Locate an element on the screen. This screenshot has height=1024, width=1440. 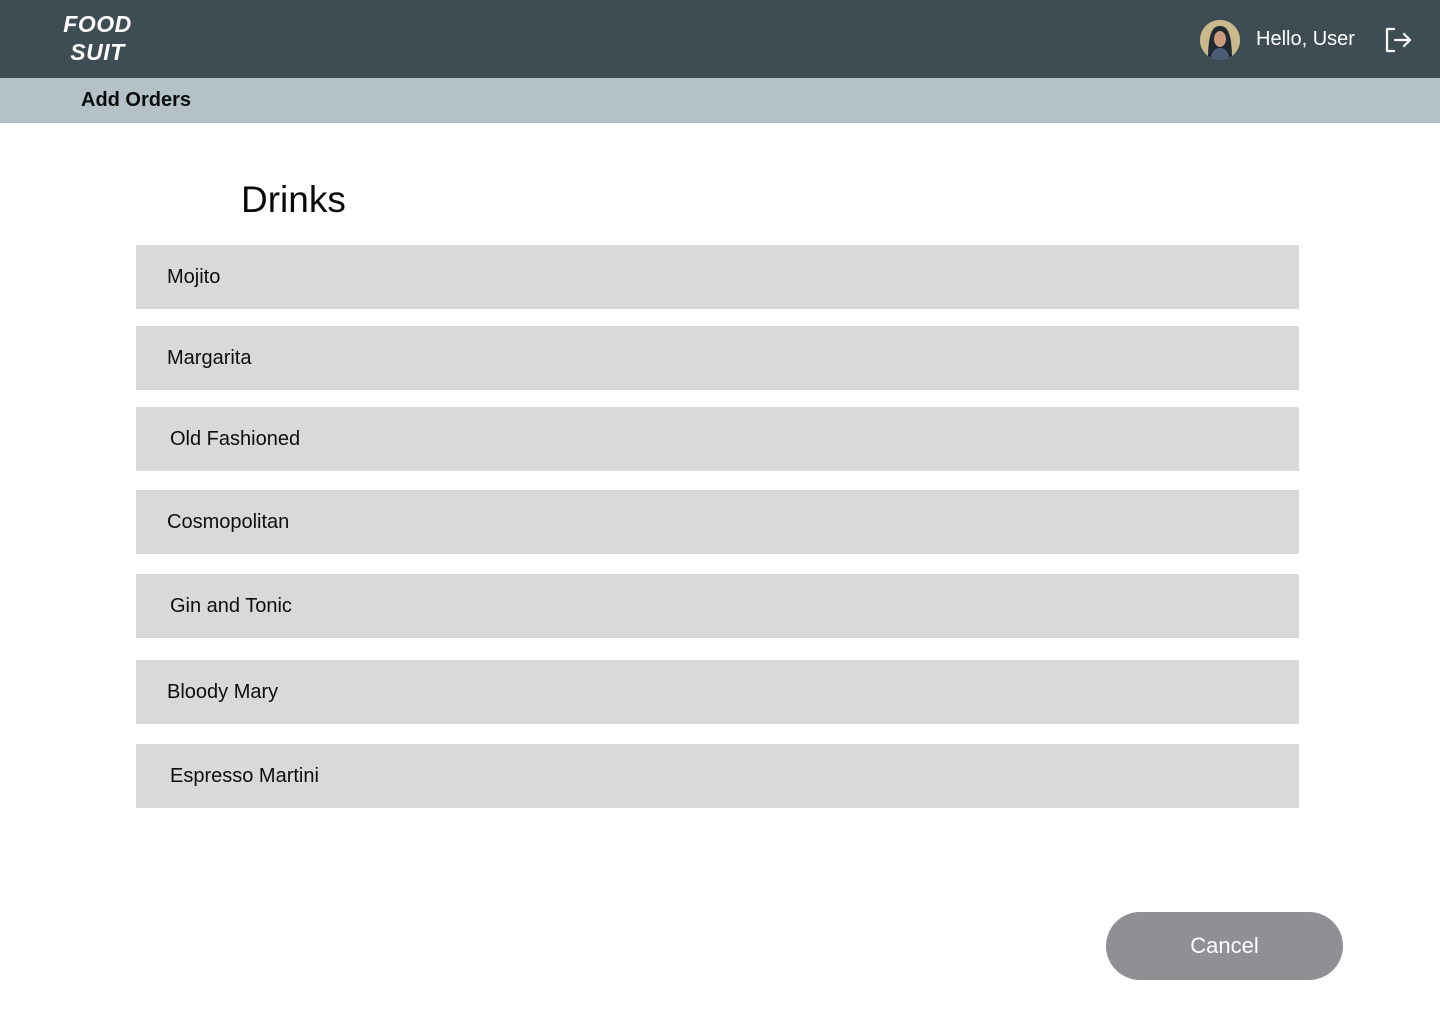
top-navigation-bar: FOOD SUIT Hello, User is located at coordinates (720, 39).